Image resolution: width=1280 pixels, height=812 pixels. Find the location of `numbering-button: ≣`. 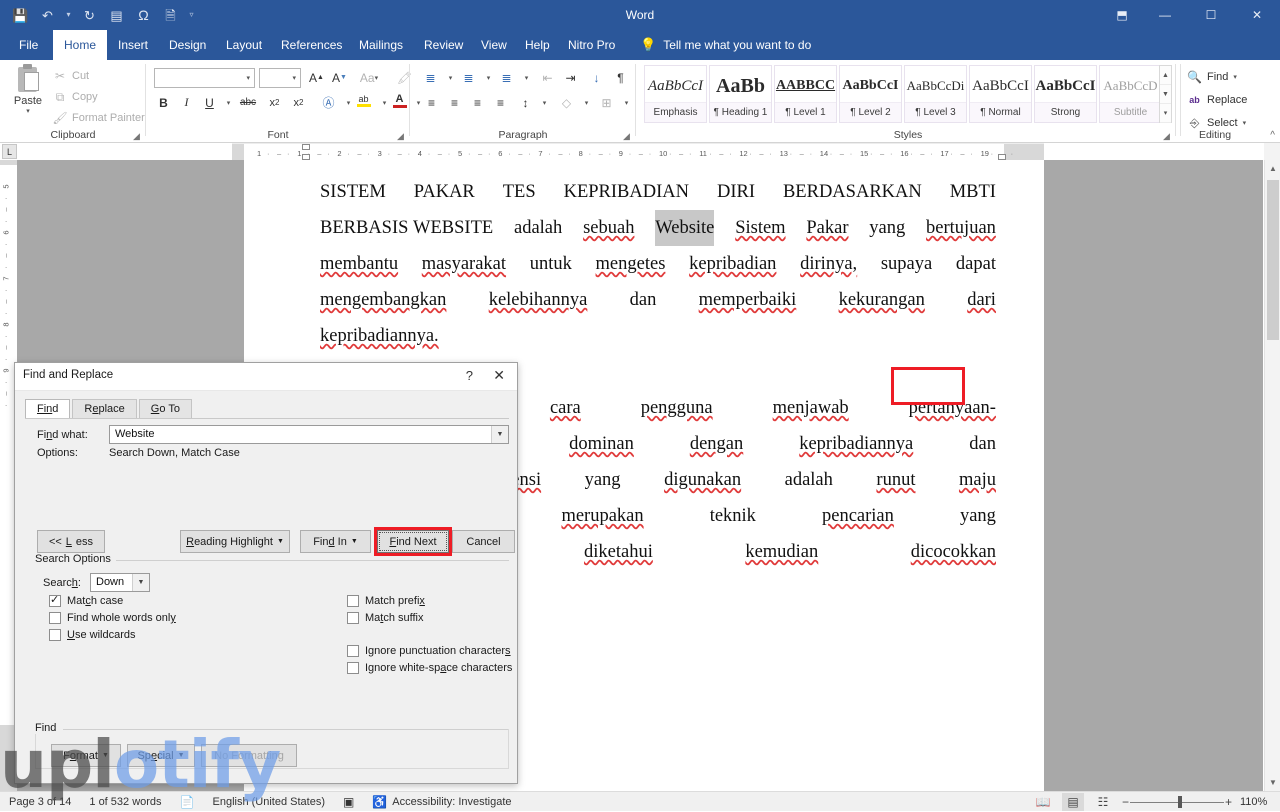

numbering-button: ≣ is located at coordinates (468, 77).